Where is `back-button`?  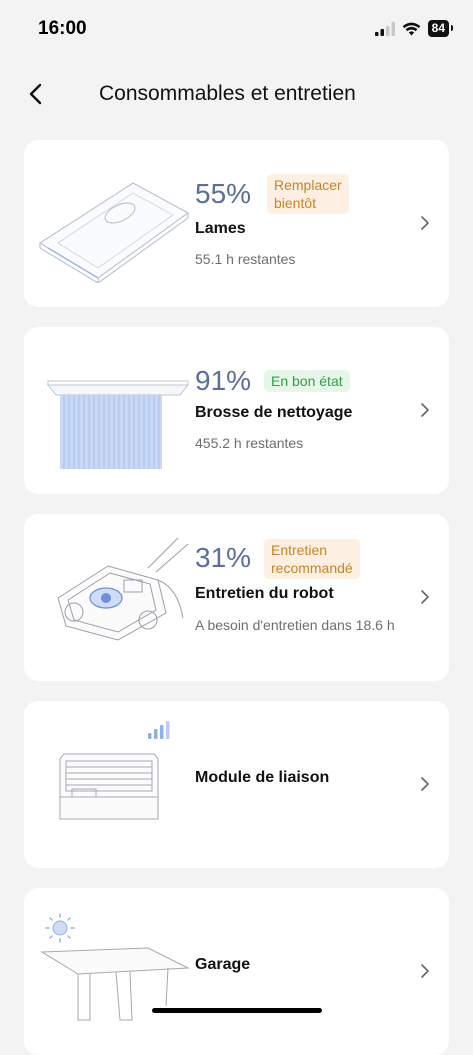
back-button is located at coordinates (36, 94).